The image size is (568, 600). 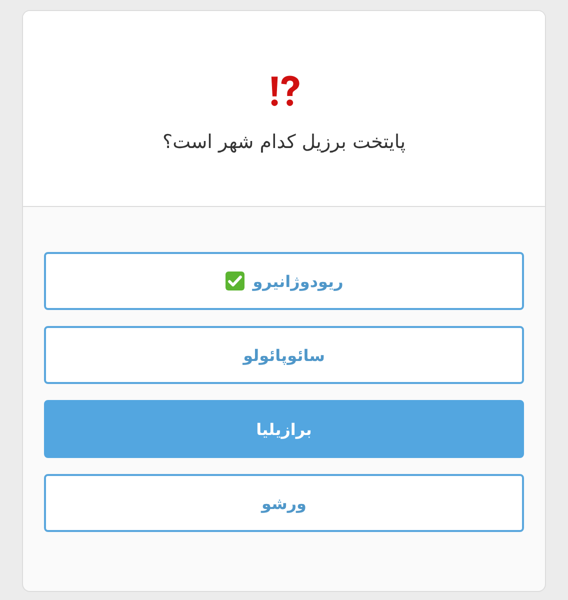 What do you see at coordinates (284, 142) in the screenshot?
I see `question-text: پایتخت برزیل کدام شهر است؟` at bounding box center [284, 142].